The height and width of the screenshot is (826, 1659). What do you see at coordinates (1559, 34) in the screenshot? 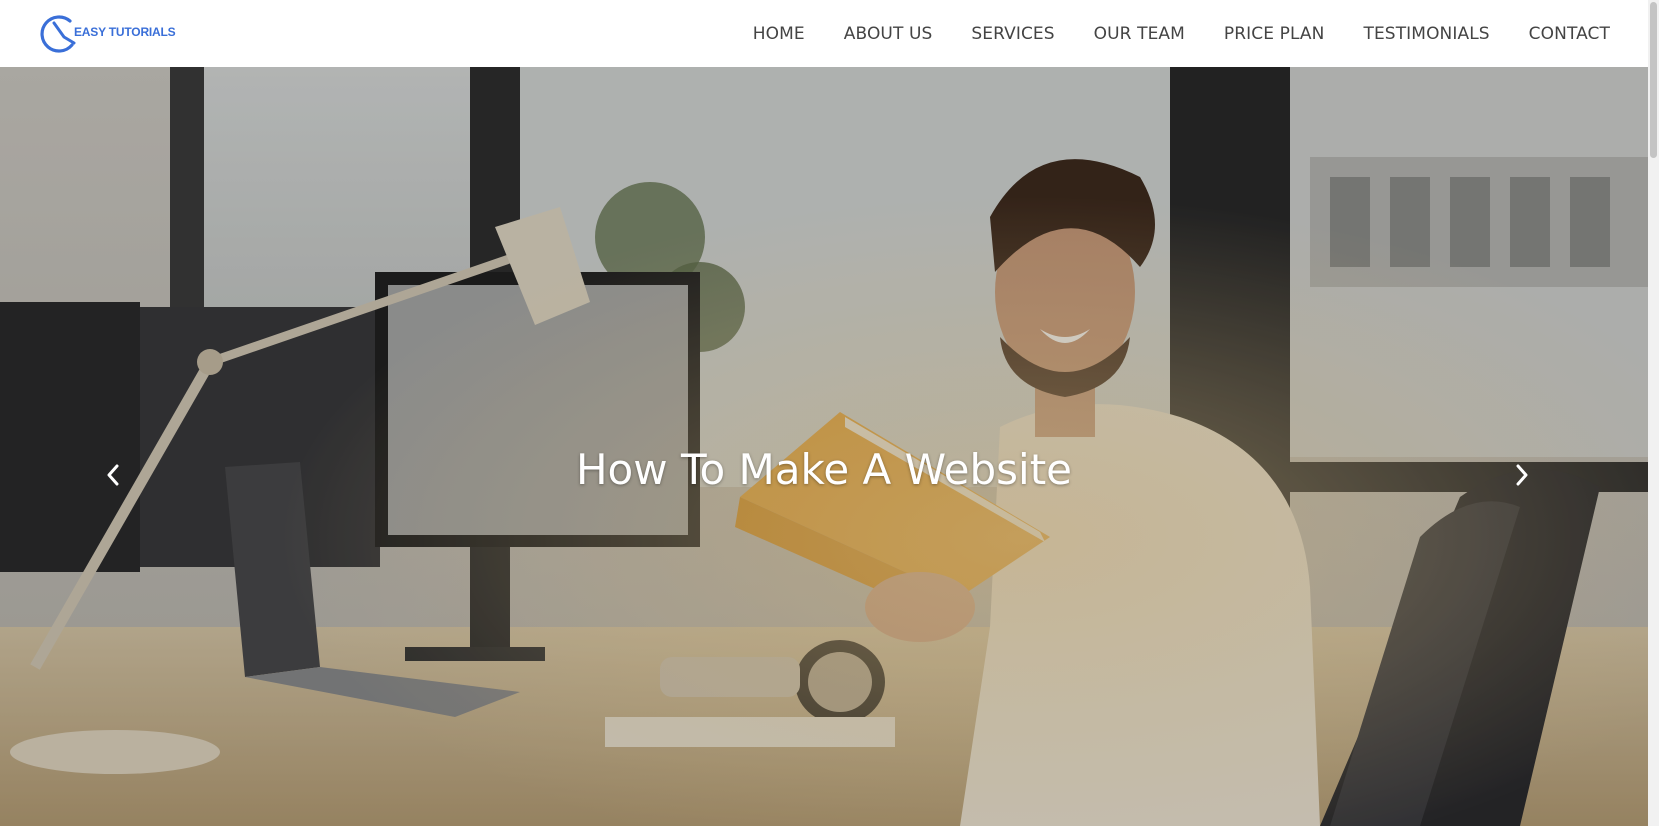
I see `nav-link-contact: CONTACT` at bounding box center [1559, 34].